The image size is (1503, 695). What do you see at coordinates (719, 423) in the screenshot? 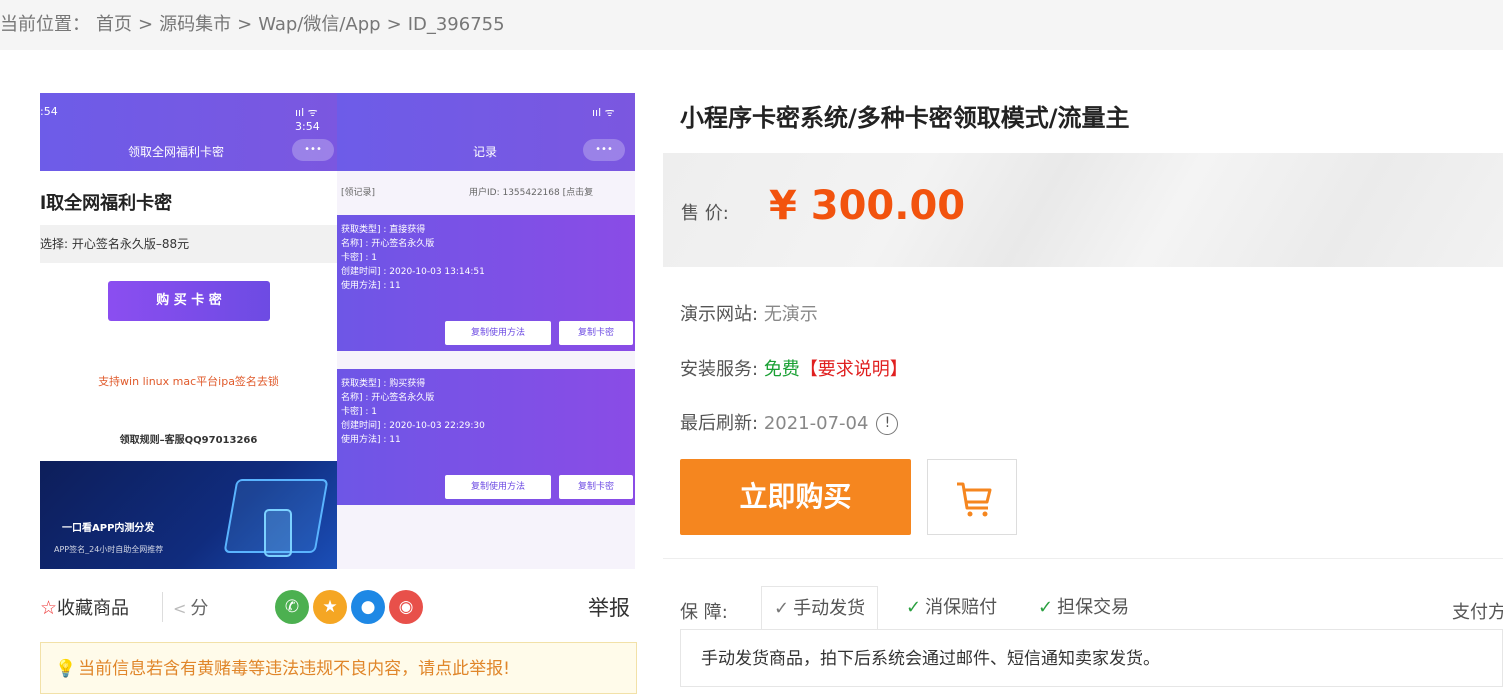
I see `refresh-label: 最后刷新:` at bounding box center [719, 423].